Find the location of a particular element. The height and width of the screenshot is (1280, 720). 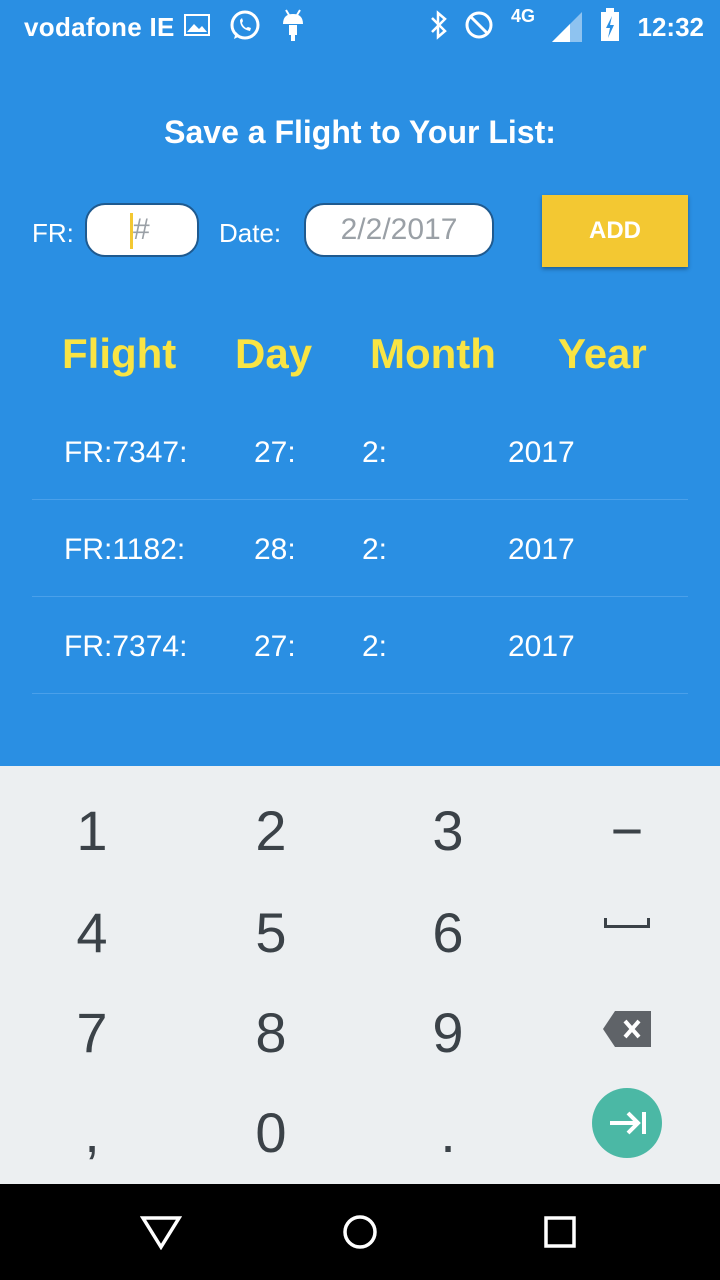

fr-input: # is located at coordinates (142, 230).